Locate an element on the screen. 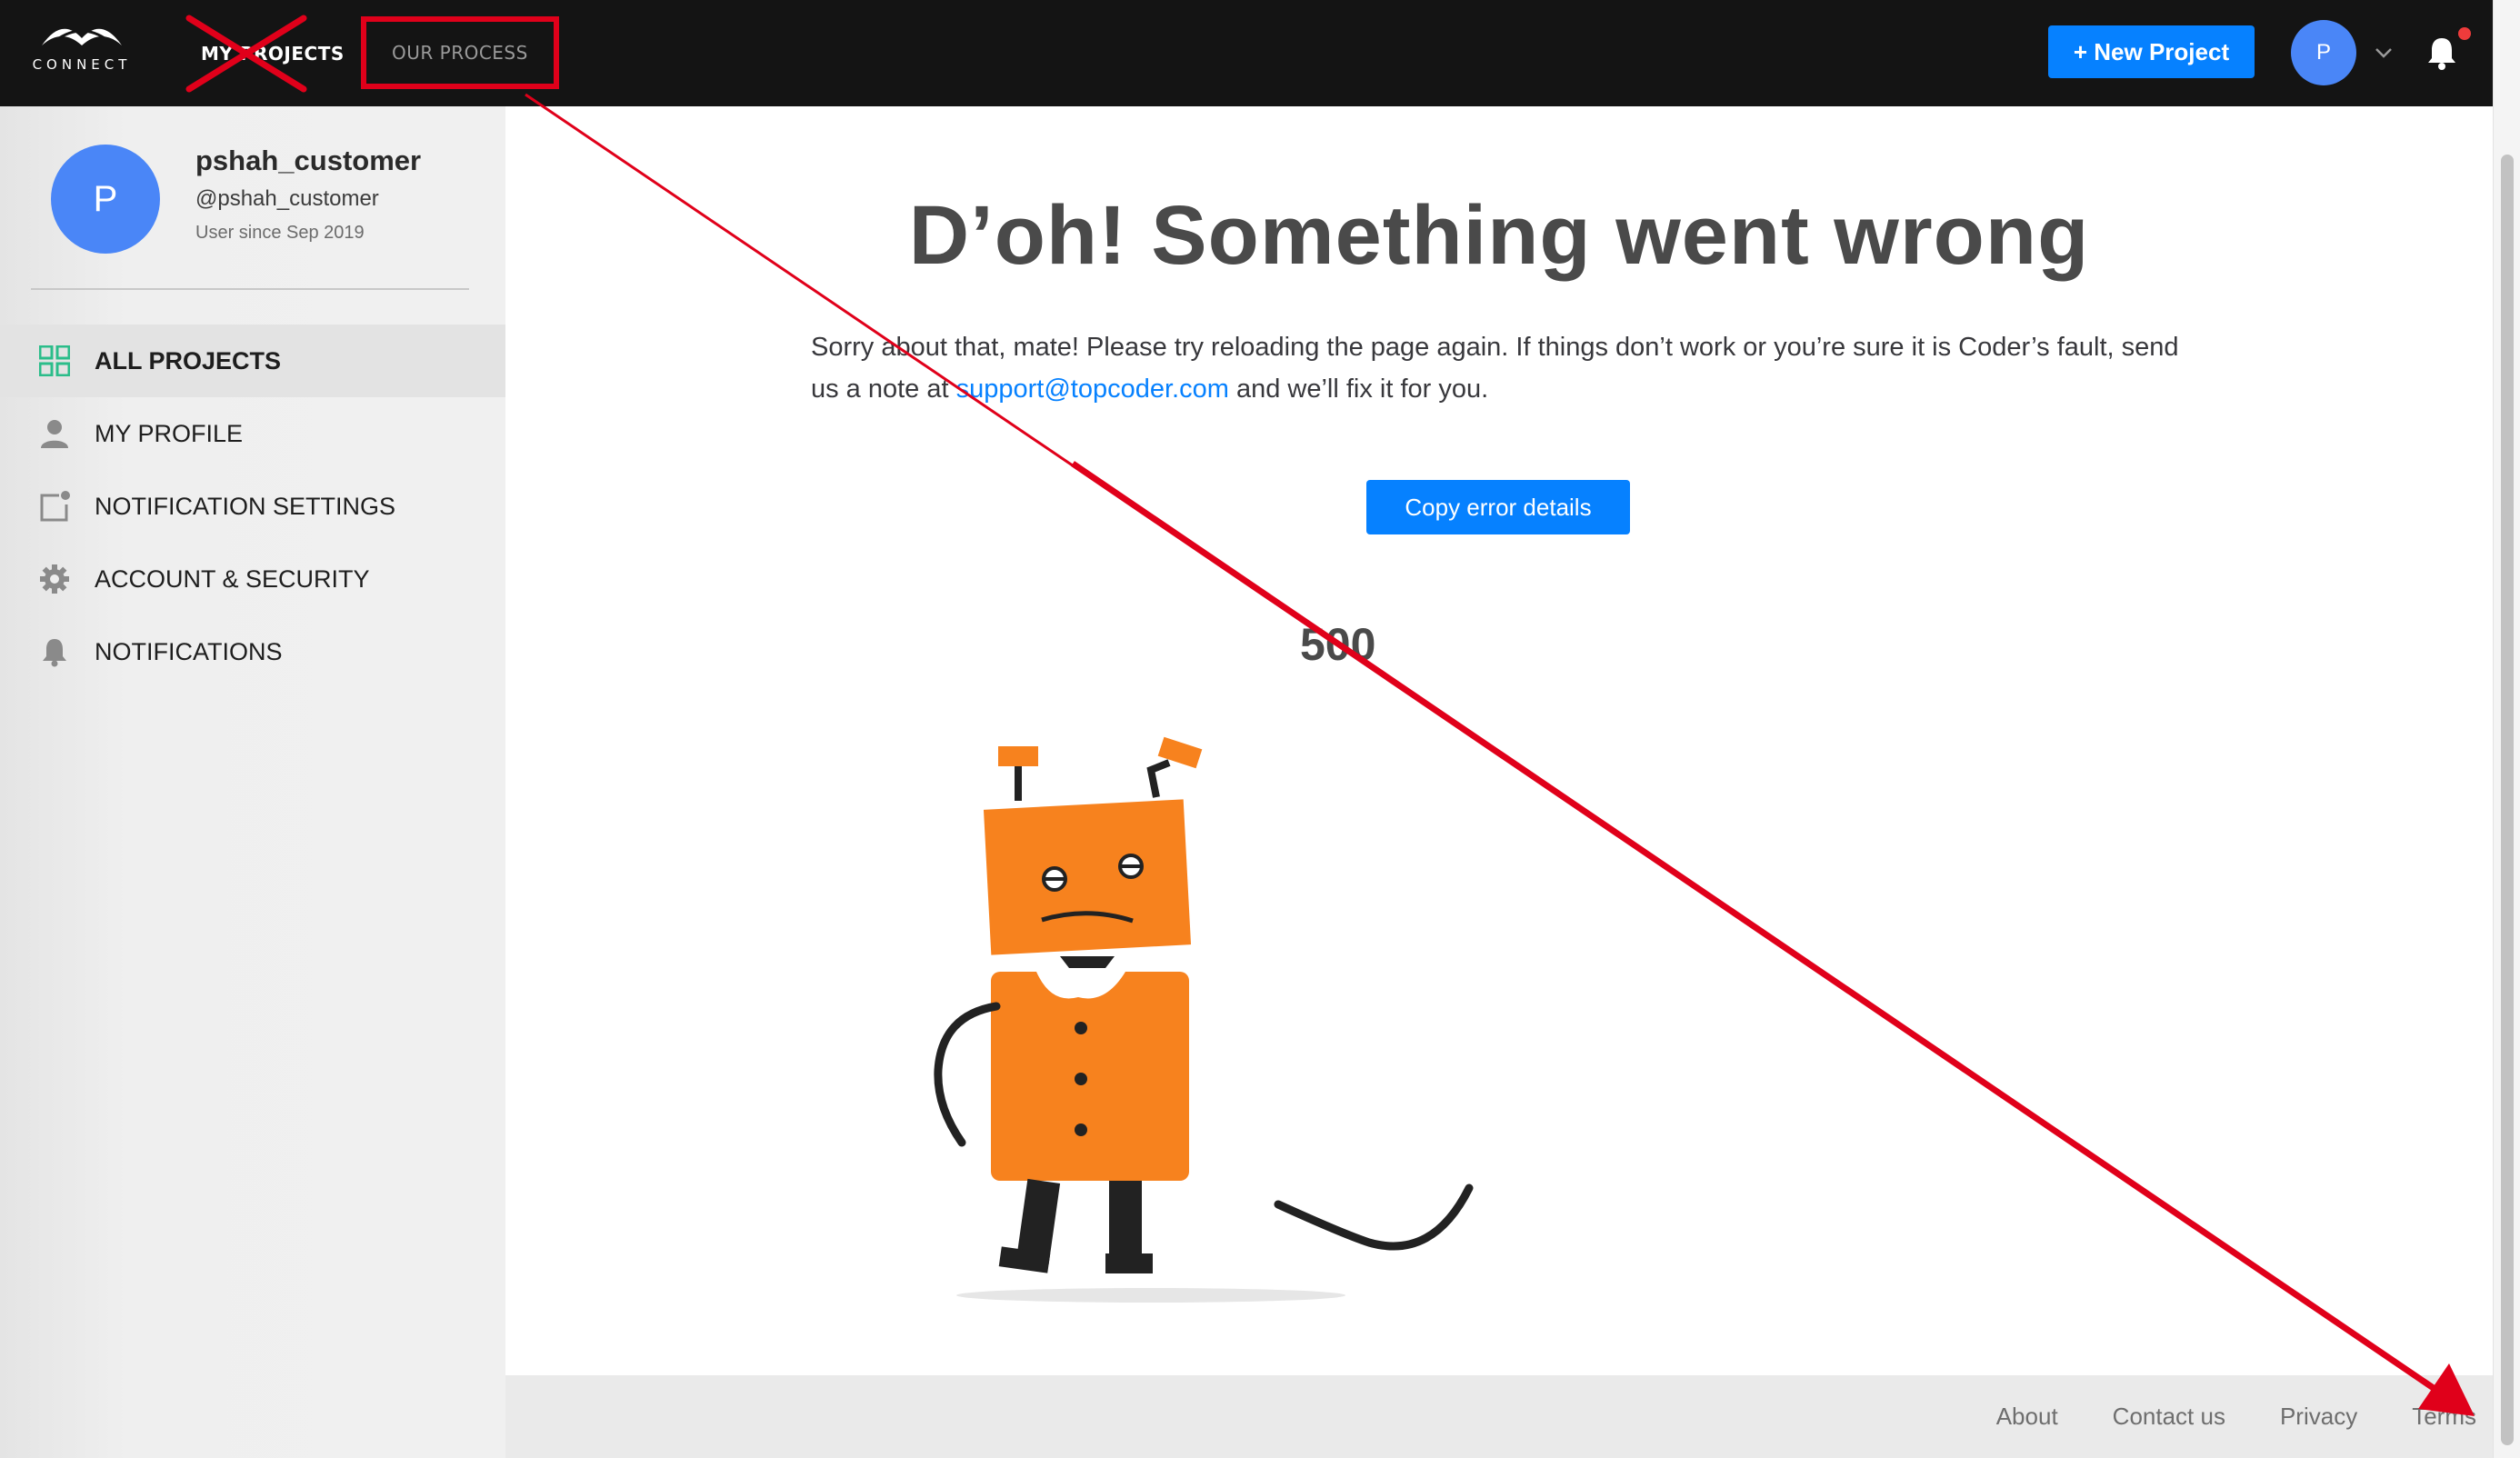 The image size is (2520, 1458). copy-error-details-button: Copy error details is located at coordinates (1498, 507).